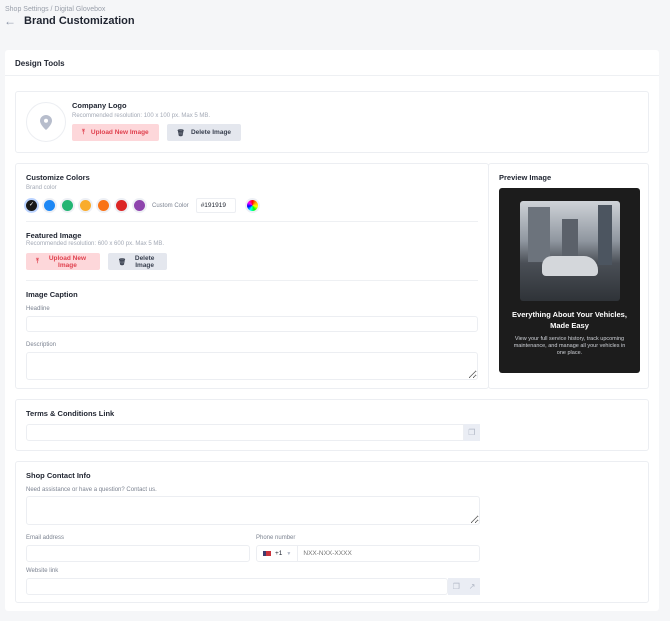 The width and height of the screenshot is (670, 621). I want to click on contact-title: Shop Contact Info, so click(58, 475).